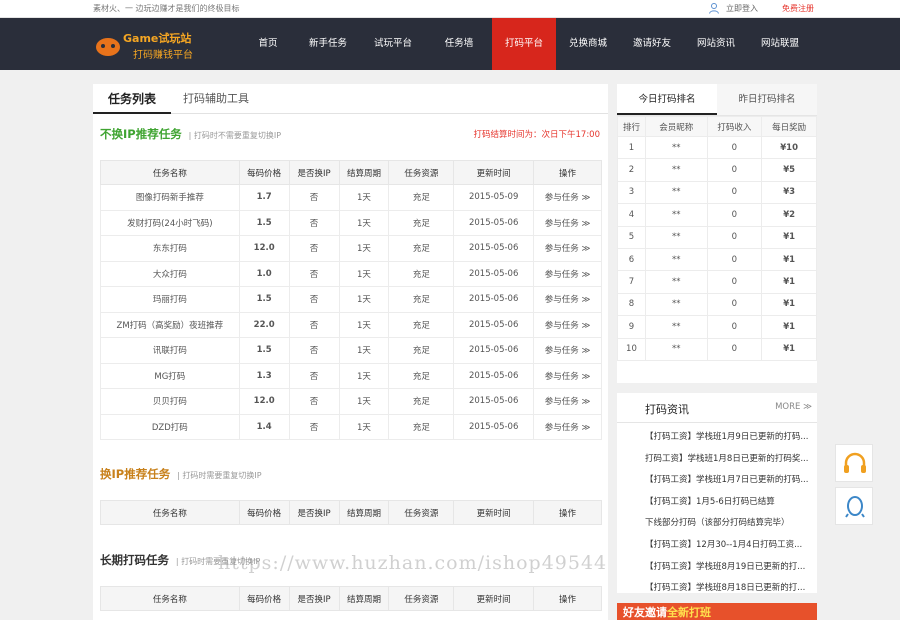  I want to click on nav-news: 网站资讯, so click(716, 44).